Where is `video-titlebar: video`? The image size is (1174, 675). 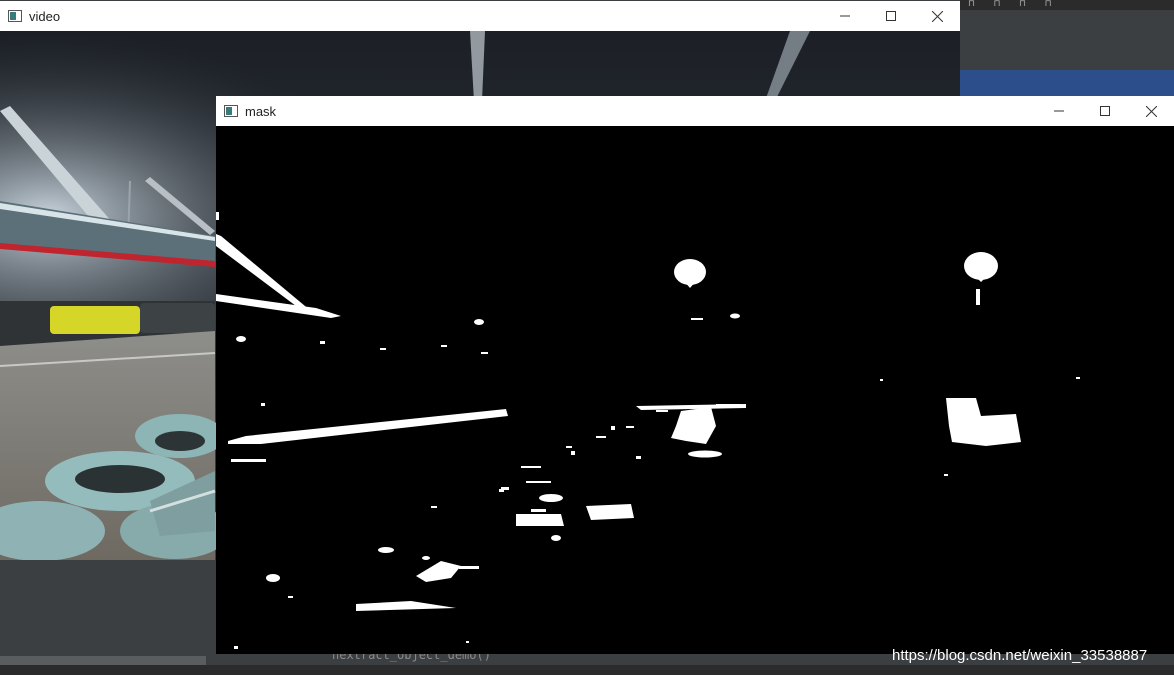
video-titlebar: video is located at coordinates (480, 16).